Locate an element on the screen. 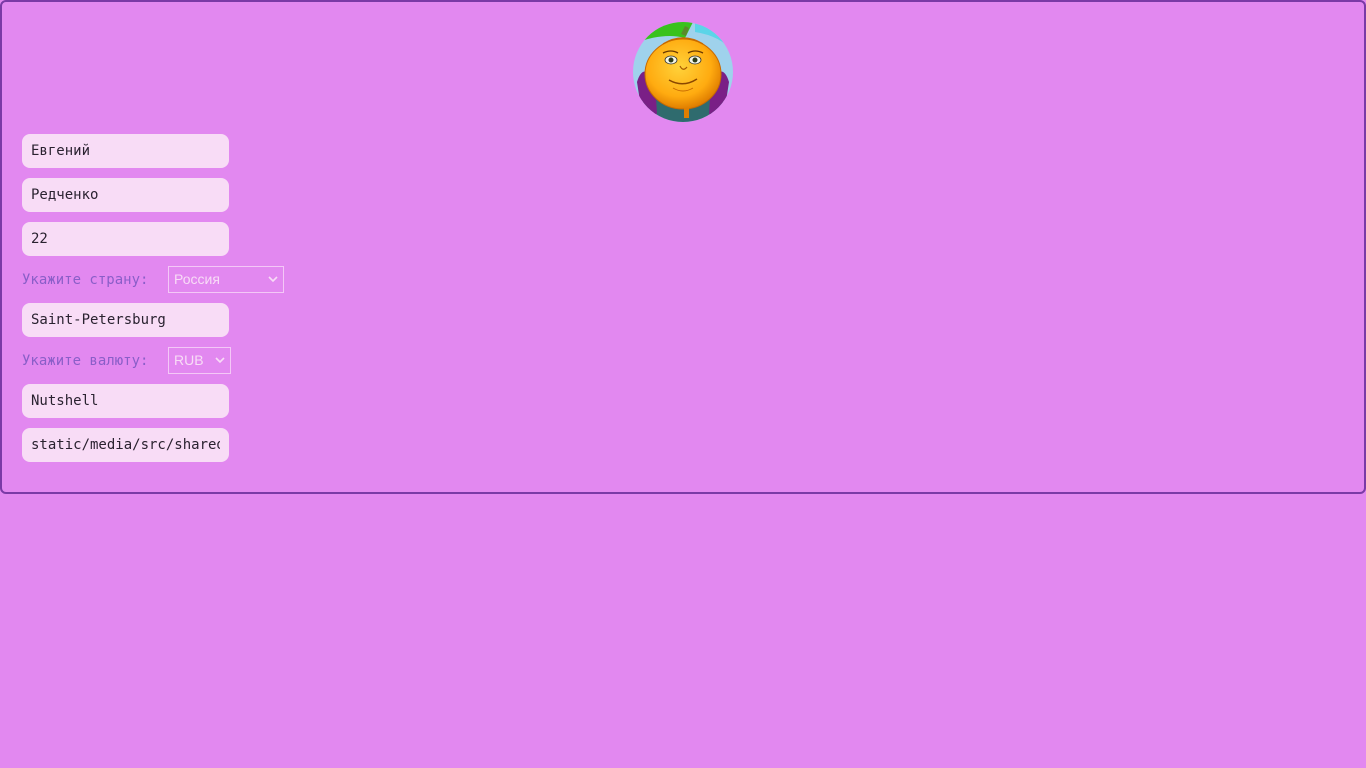  avatar is located at coordinates (683, 72).